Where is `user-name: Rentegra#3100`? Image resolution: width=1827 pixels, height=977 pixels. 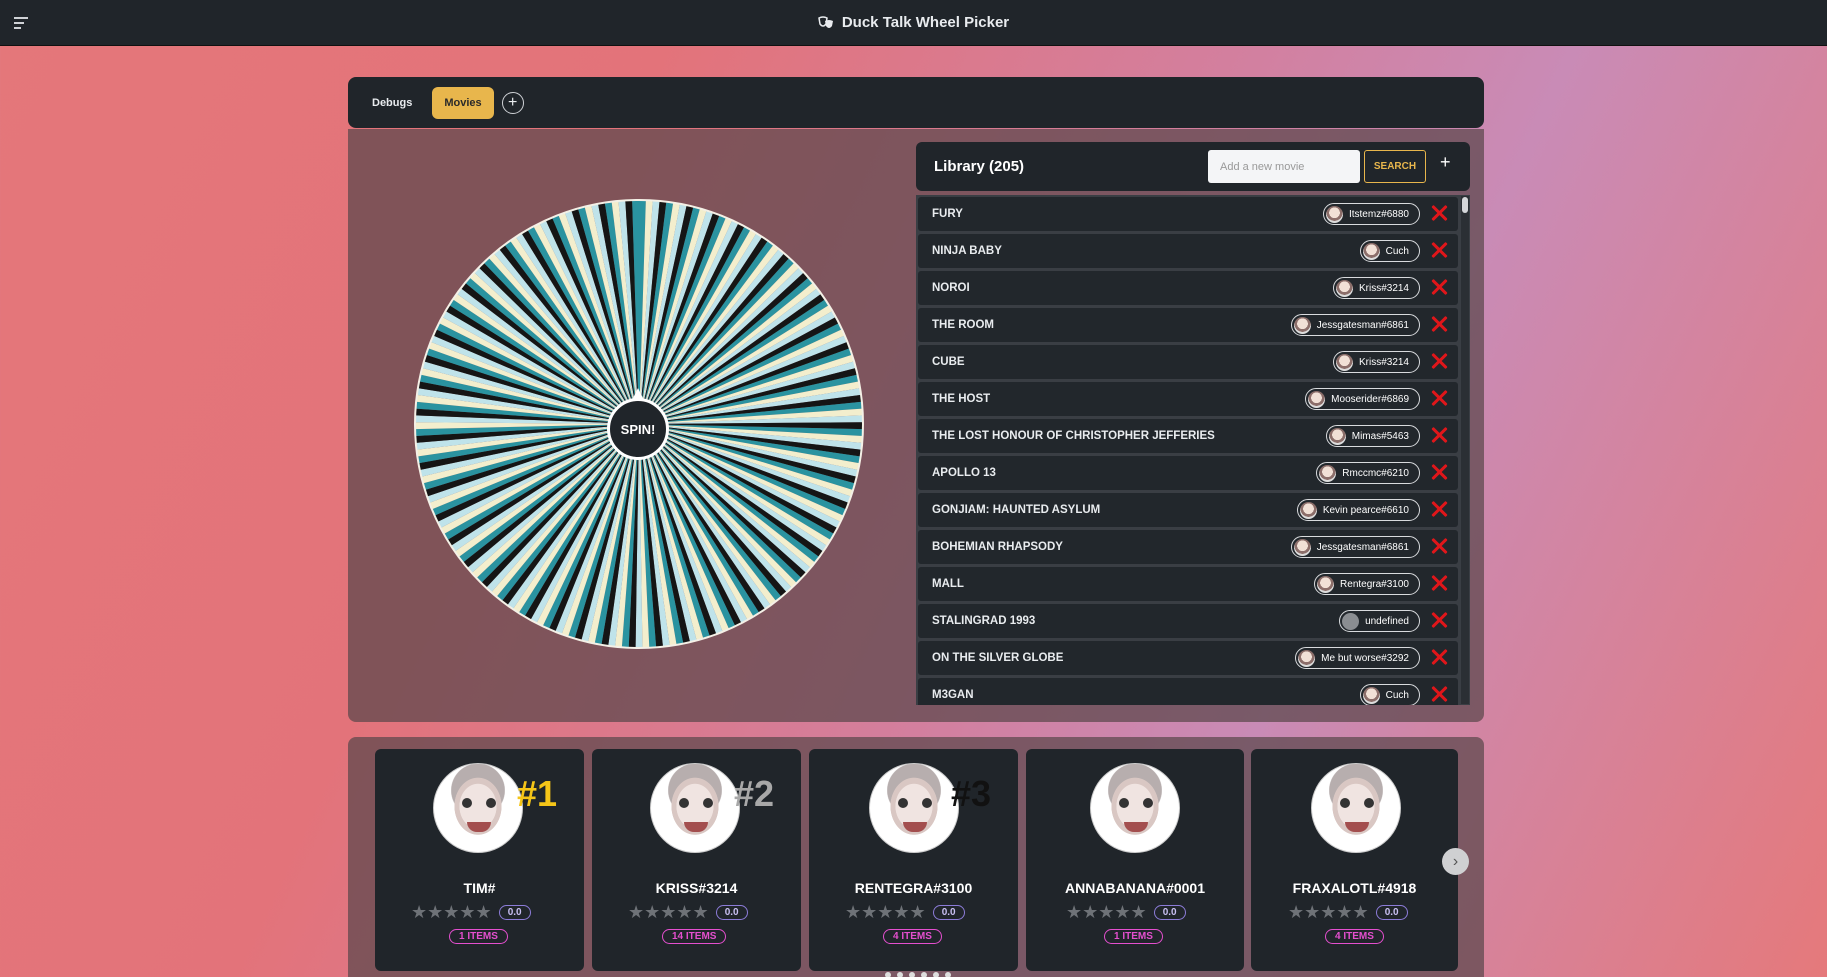 user-name: Rentegra#3100 is located at coordinates (1374, 584).